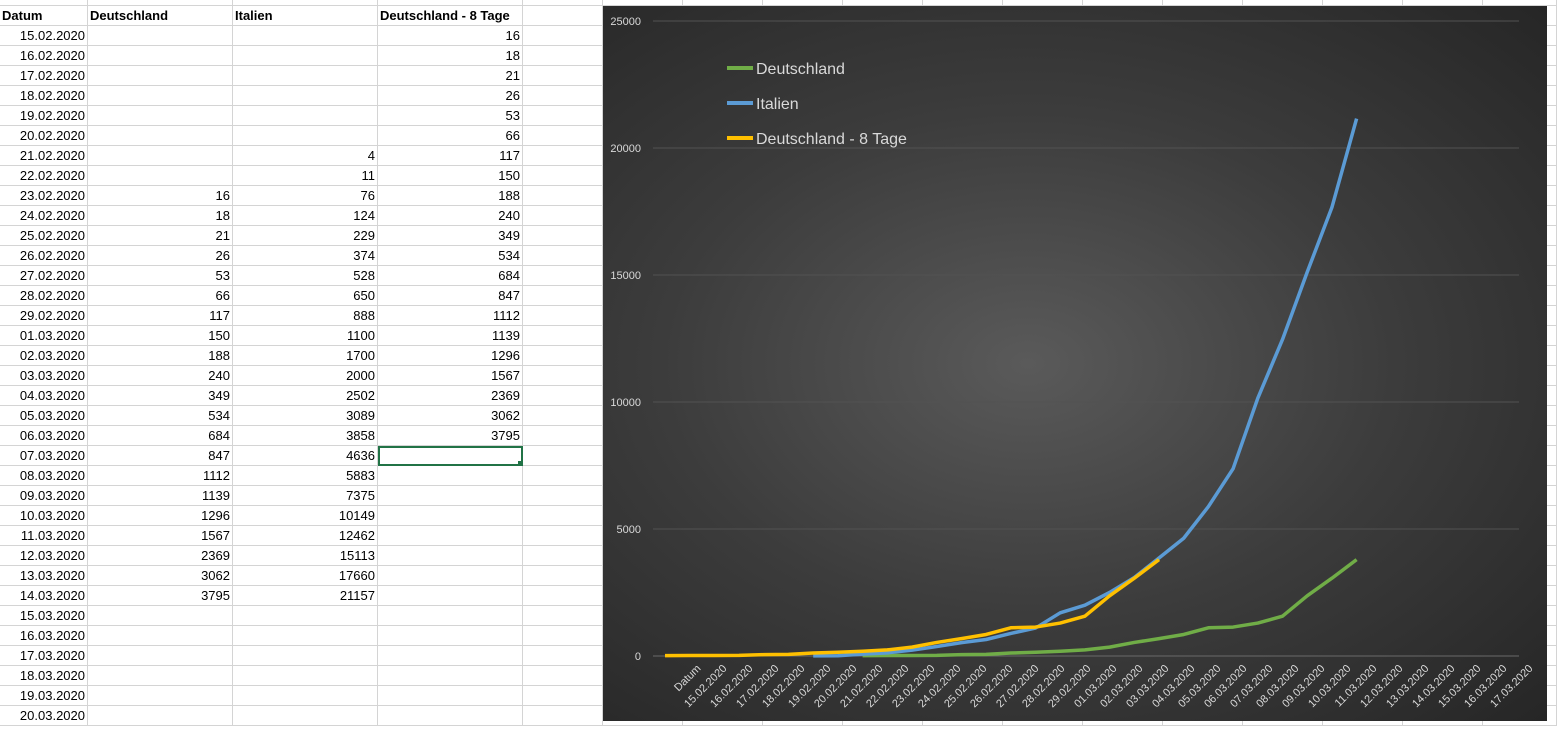 This screenshot has height=731, width=1557. I want to click on value-cell: 117, so click(450, 156).